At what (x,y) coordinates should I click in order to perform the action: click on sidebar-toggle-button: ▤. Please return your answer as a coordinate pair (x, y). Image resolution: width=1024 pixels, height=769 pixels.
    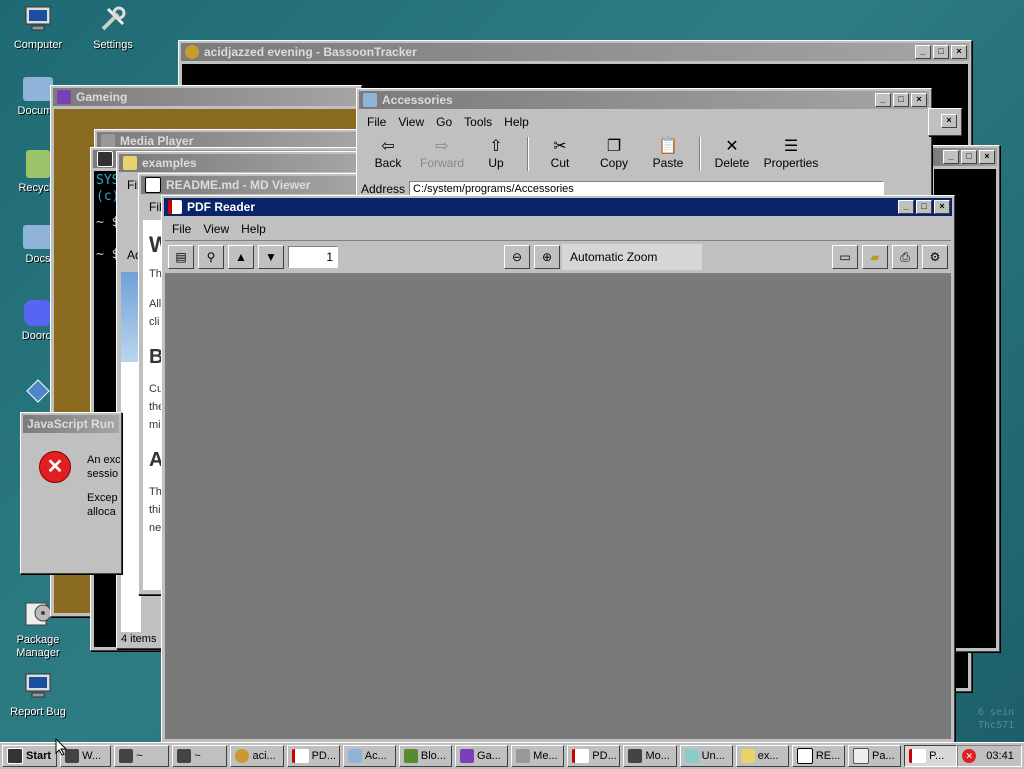
    Looking at the image, I should click on (181, 257).